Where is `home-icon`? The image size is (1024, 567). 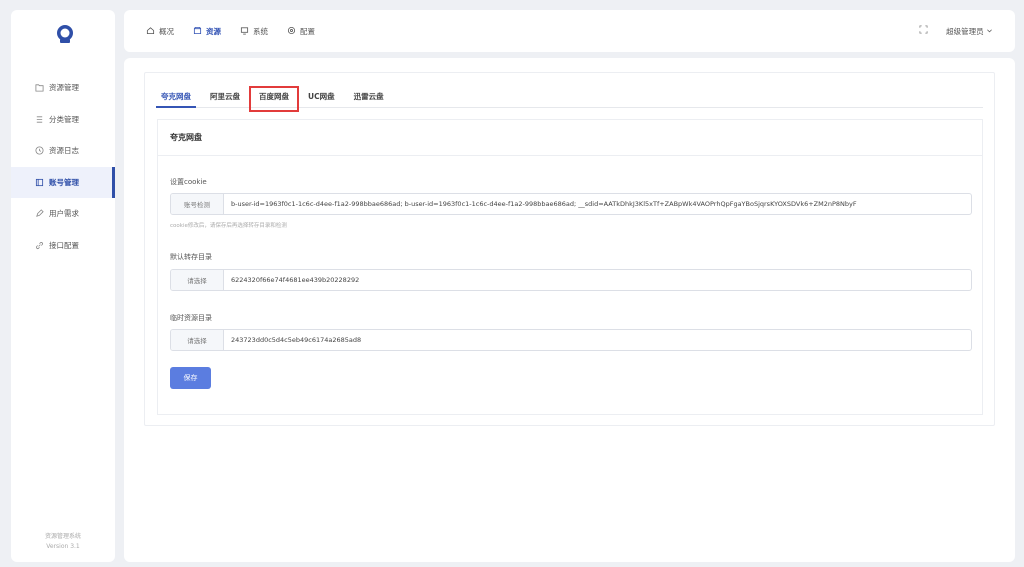
home-icon is located at coordinates (150, 31).